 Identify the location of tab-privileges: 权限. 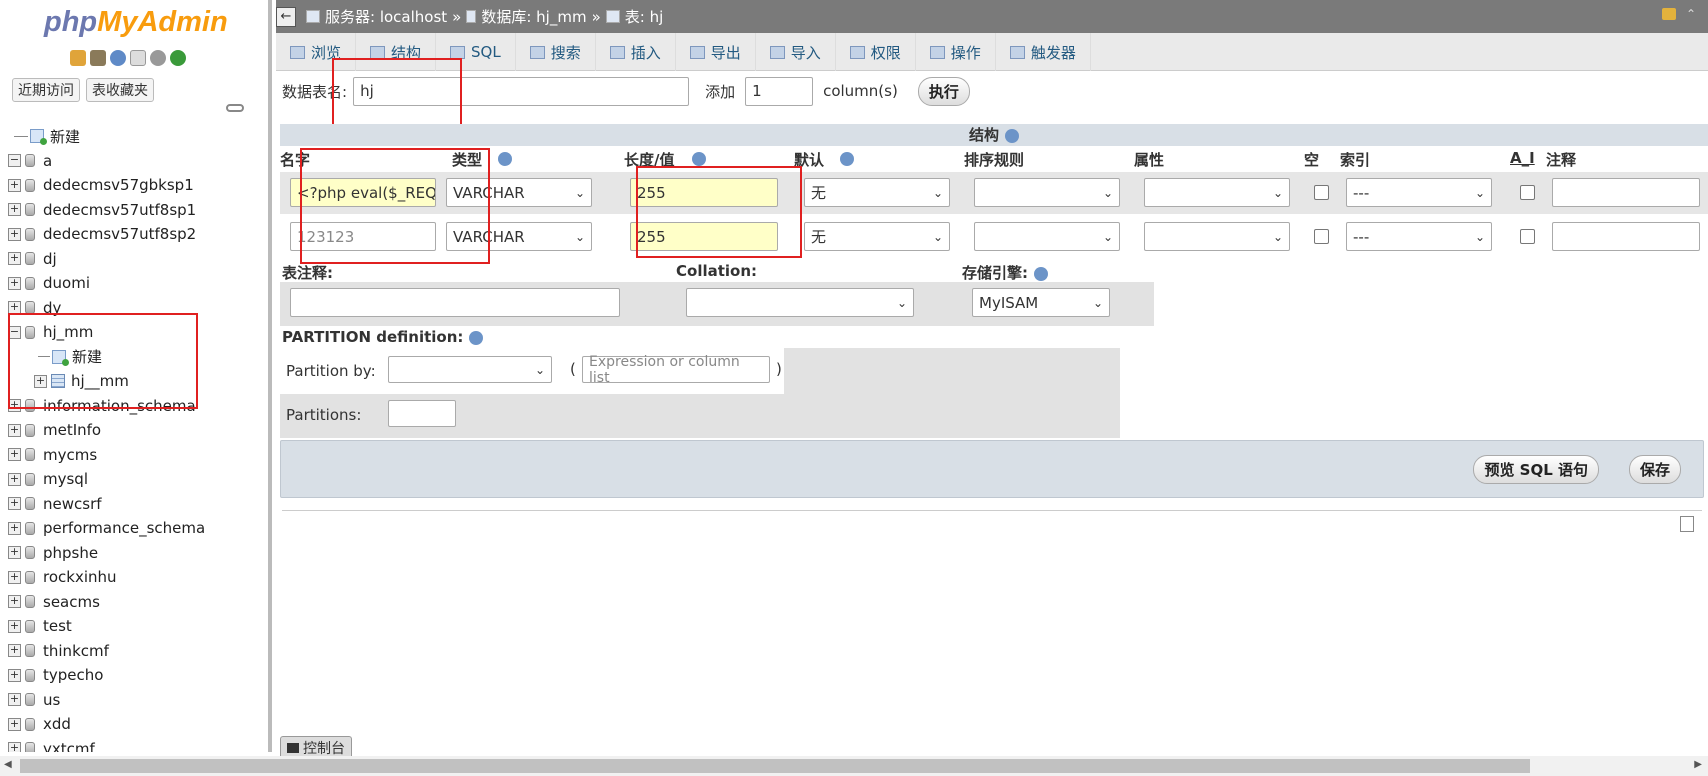
(876, 52).